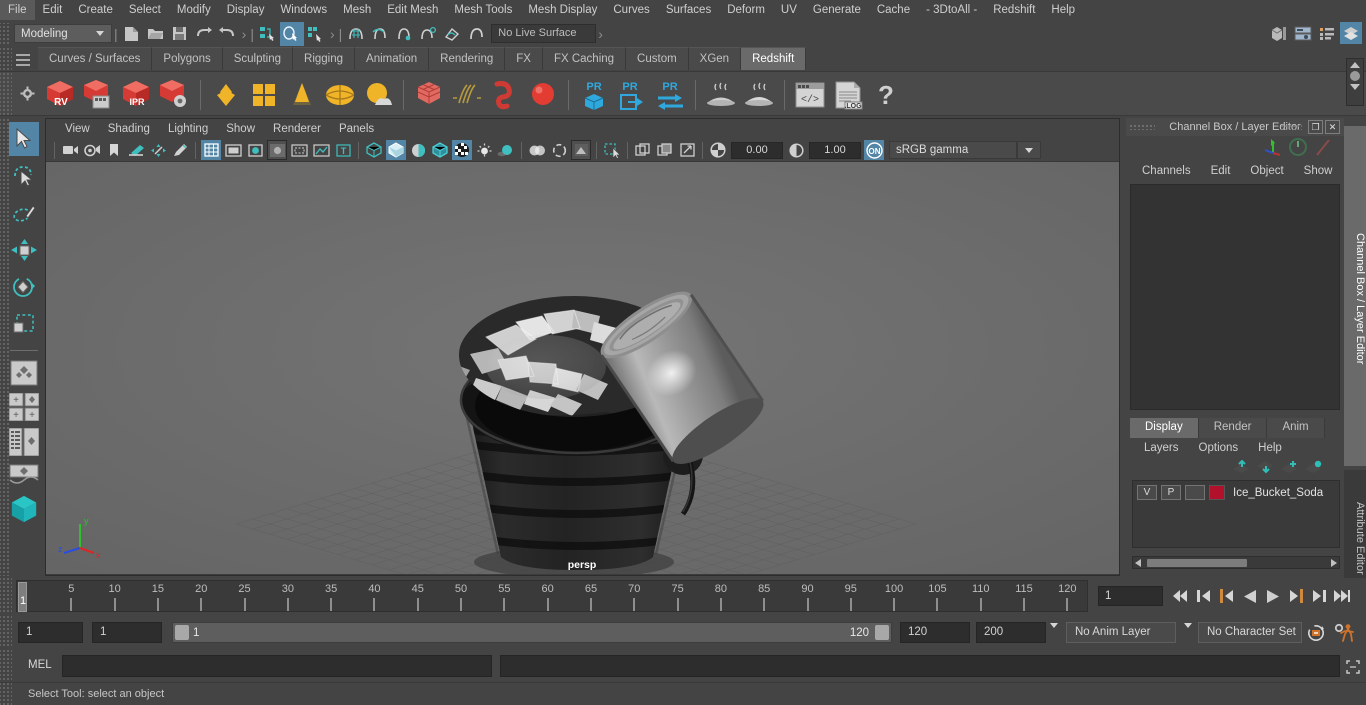  I want to click on flat-shade-icon, so click(418, 150).